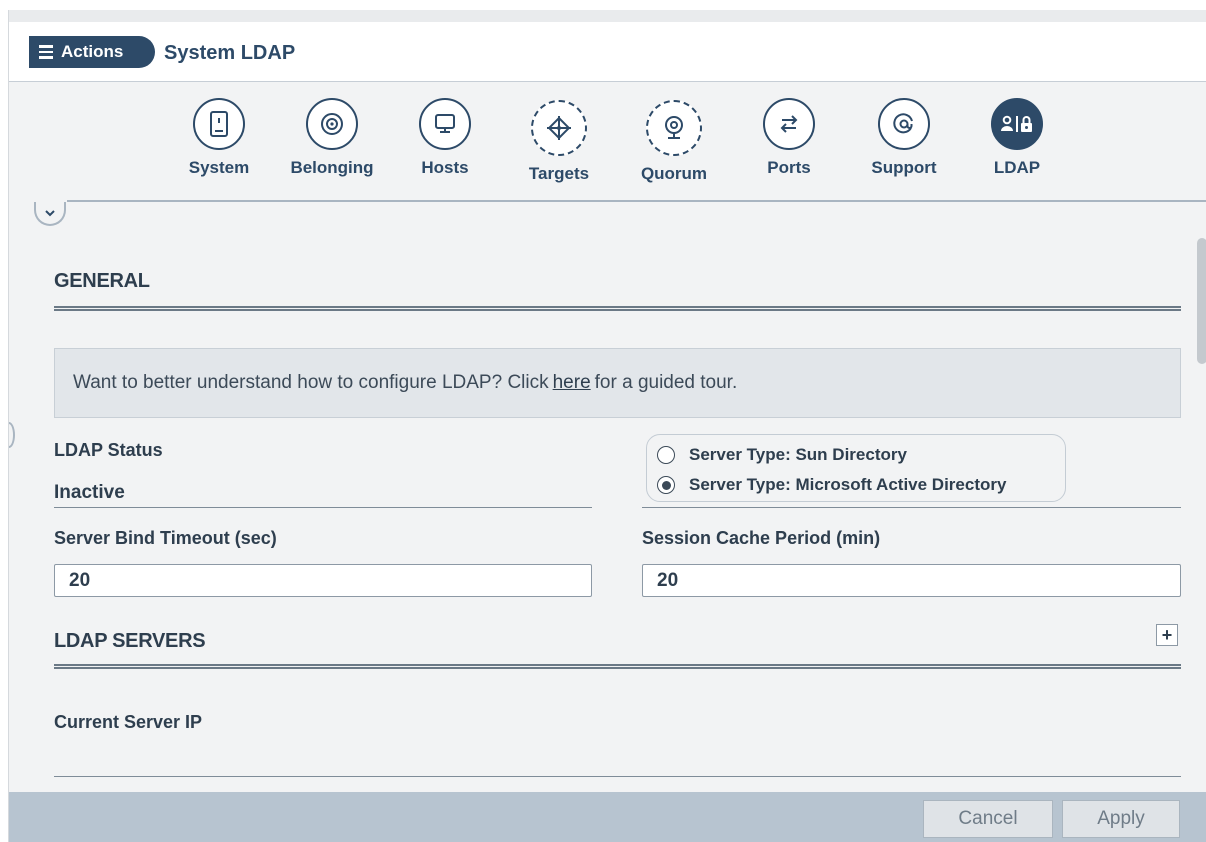 The width and height of the screenshot is (1206, 842). I want to click on tab-ldap: LDAP, so click(1017, 138).